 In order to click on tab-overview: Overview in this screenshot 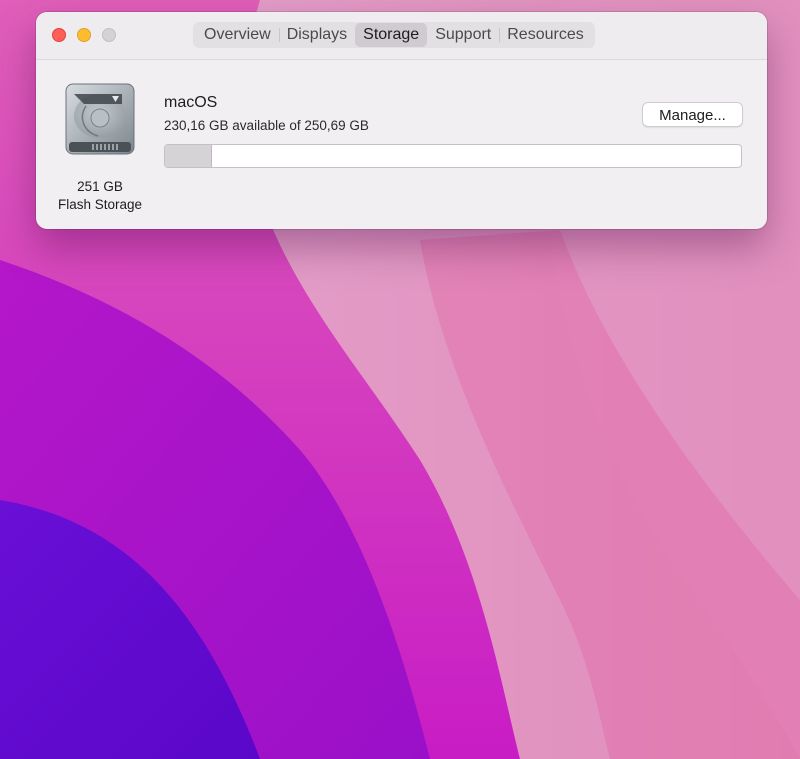, I will do `click(237, 35)`.